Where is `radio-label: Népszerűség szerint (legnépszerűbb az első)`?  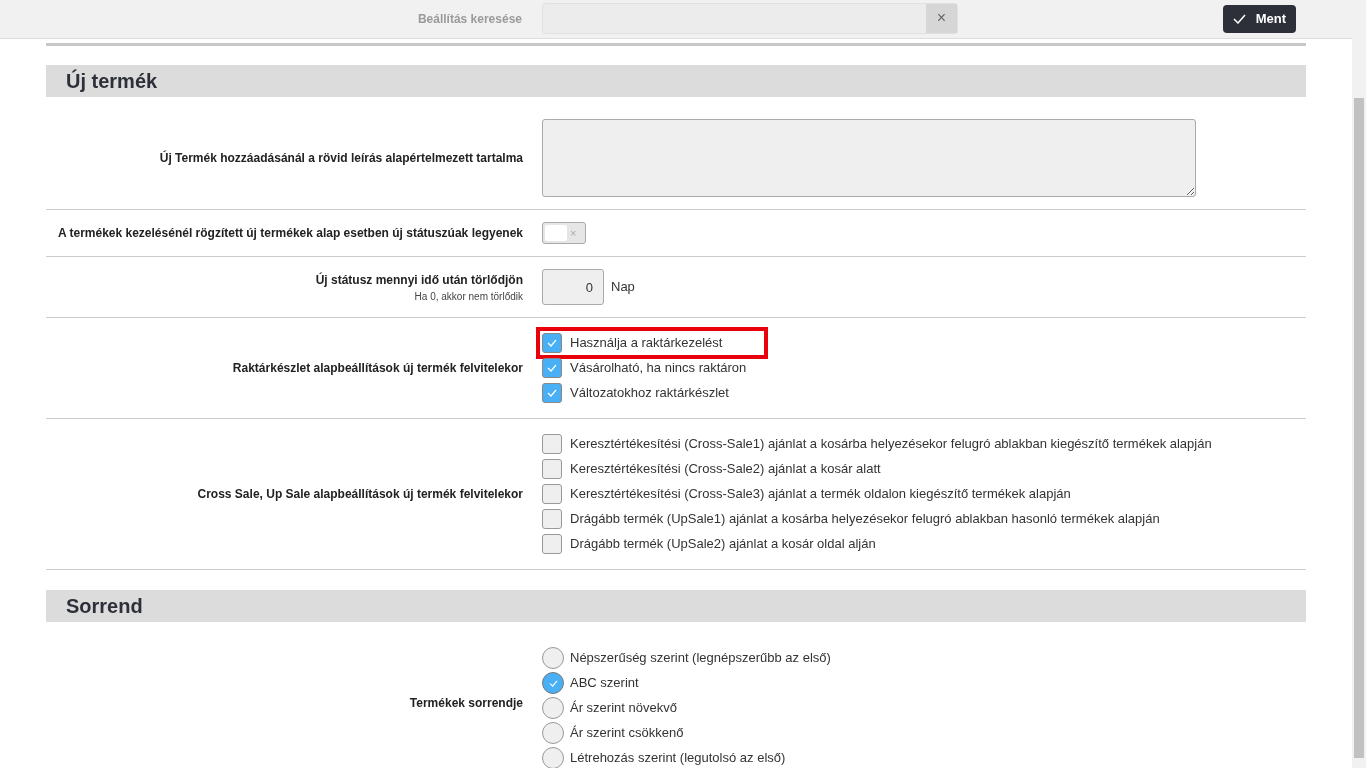 radio-label: Népszerűség szerint (legnépszerűbb az első) is located at coordinates (700, 658).